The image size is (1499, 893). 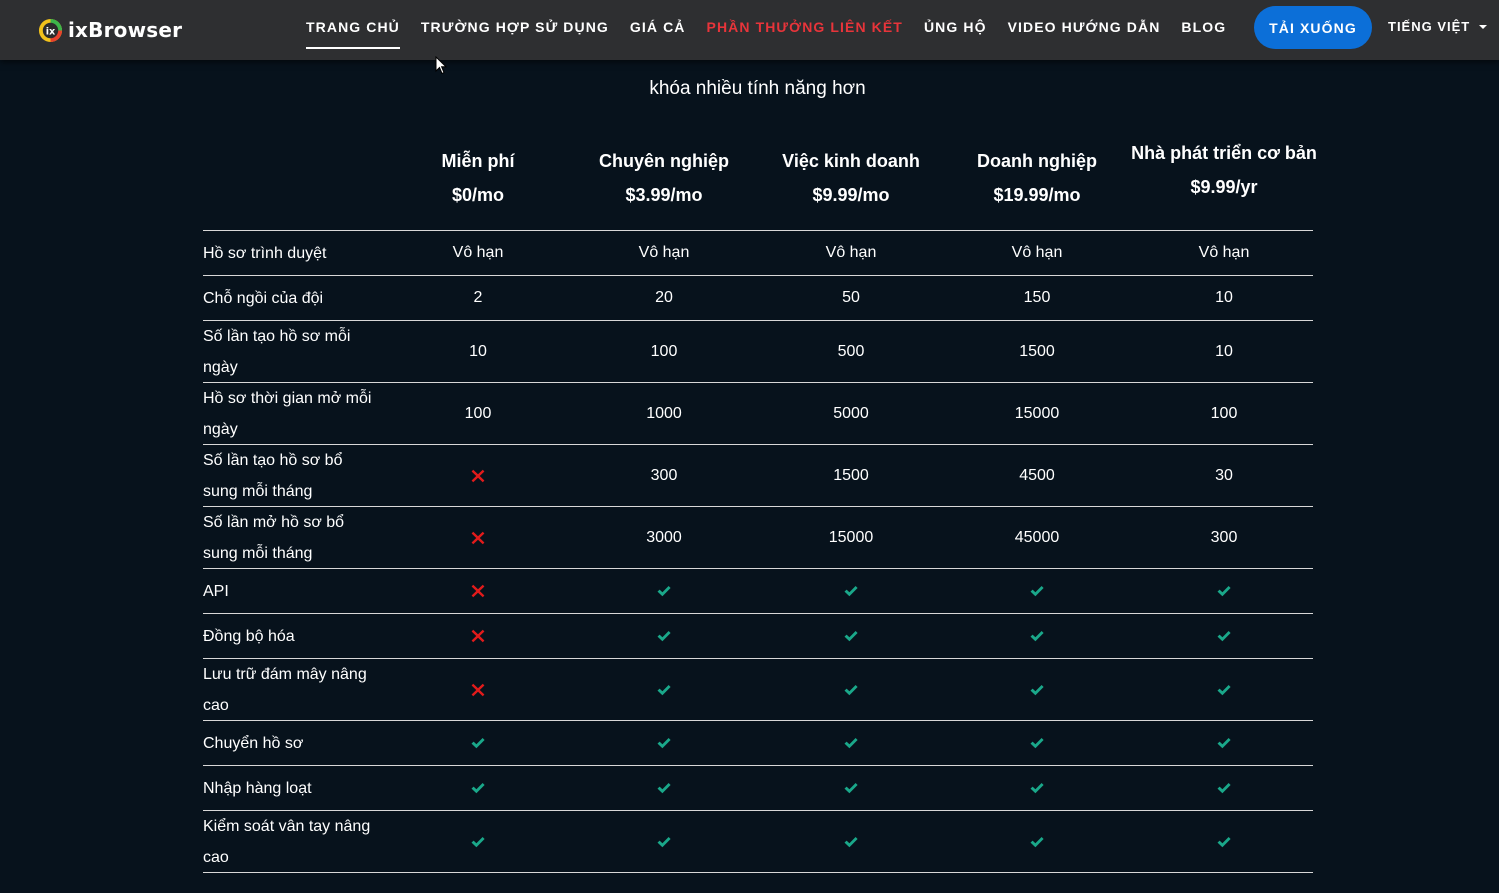 What do you see at coordinates (1224, 475) in the screenshot?
I see `feature-value-cell: 30` at bounding box center [1224, 475].